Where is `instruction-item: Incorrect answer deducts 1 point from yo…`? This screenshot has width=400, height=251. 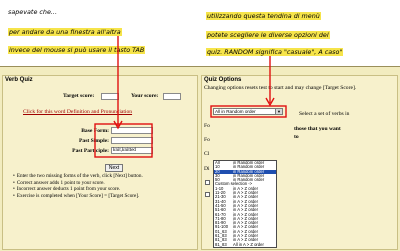
instruction-item: Incorrect answer deducts 1 point from yo… is located at coordinates (78, 189).